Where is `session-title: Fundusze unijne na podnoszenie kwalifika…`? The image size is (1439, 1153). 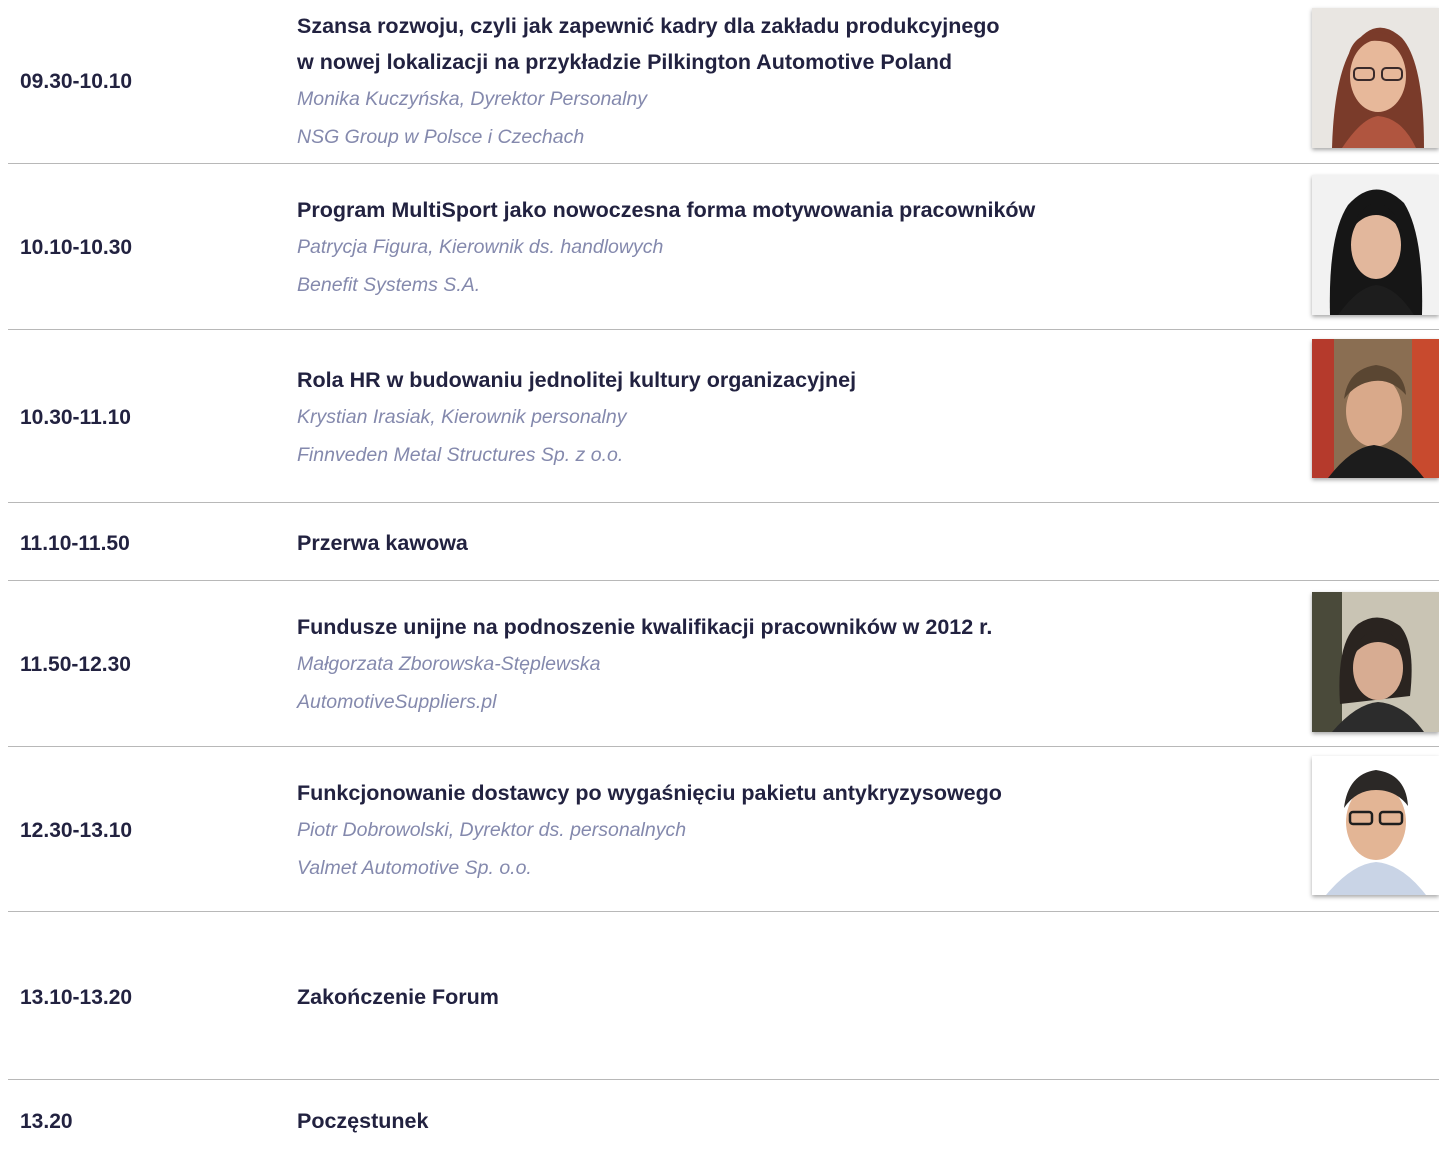 session-title: Fundusze unijne na podnoszenie kwalifika… is located at coordinates (645, 627).